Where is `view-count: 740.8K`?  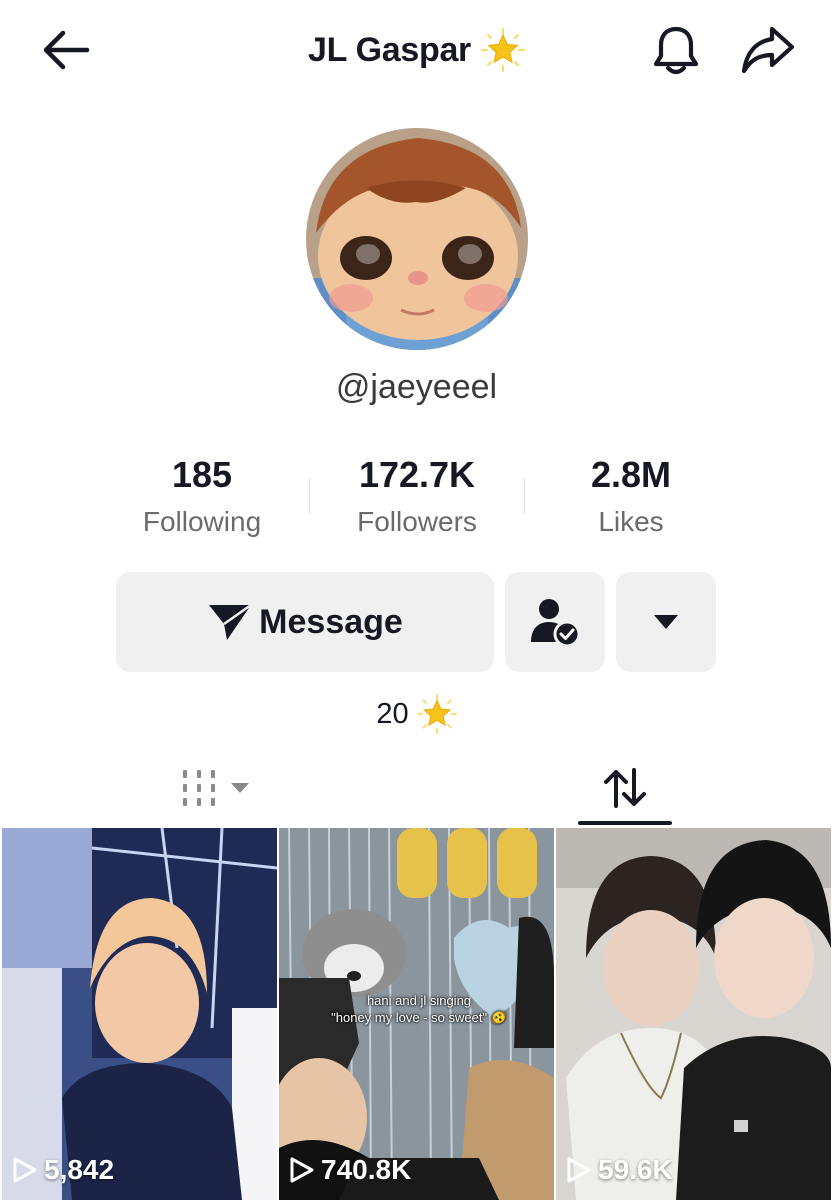 view-count: 740.8K is located at coordinates (350, 1170).